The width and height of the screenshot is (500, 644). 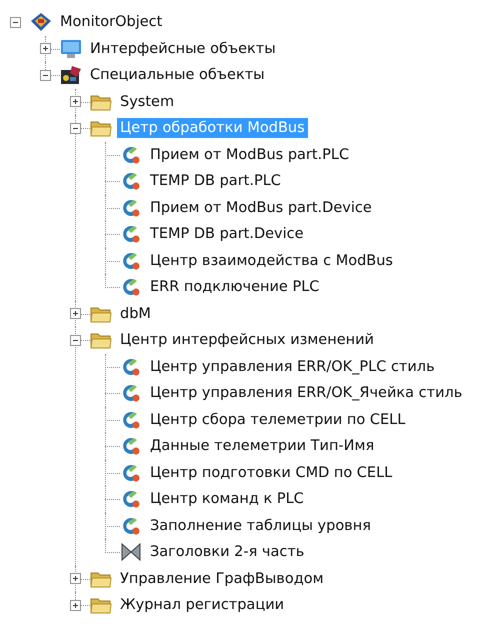 I want to click on monitor-icon, so click(x=71, y=48).